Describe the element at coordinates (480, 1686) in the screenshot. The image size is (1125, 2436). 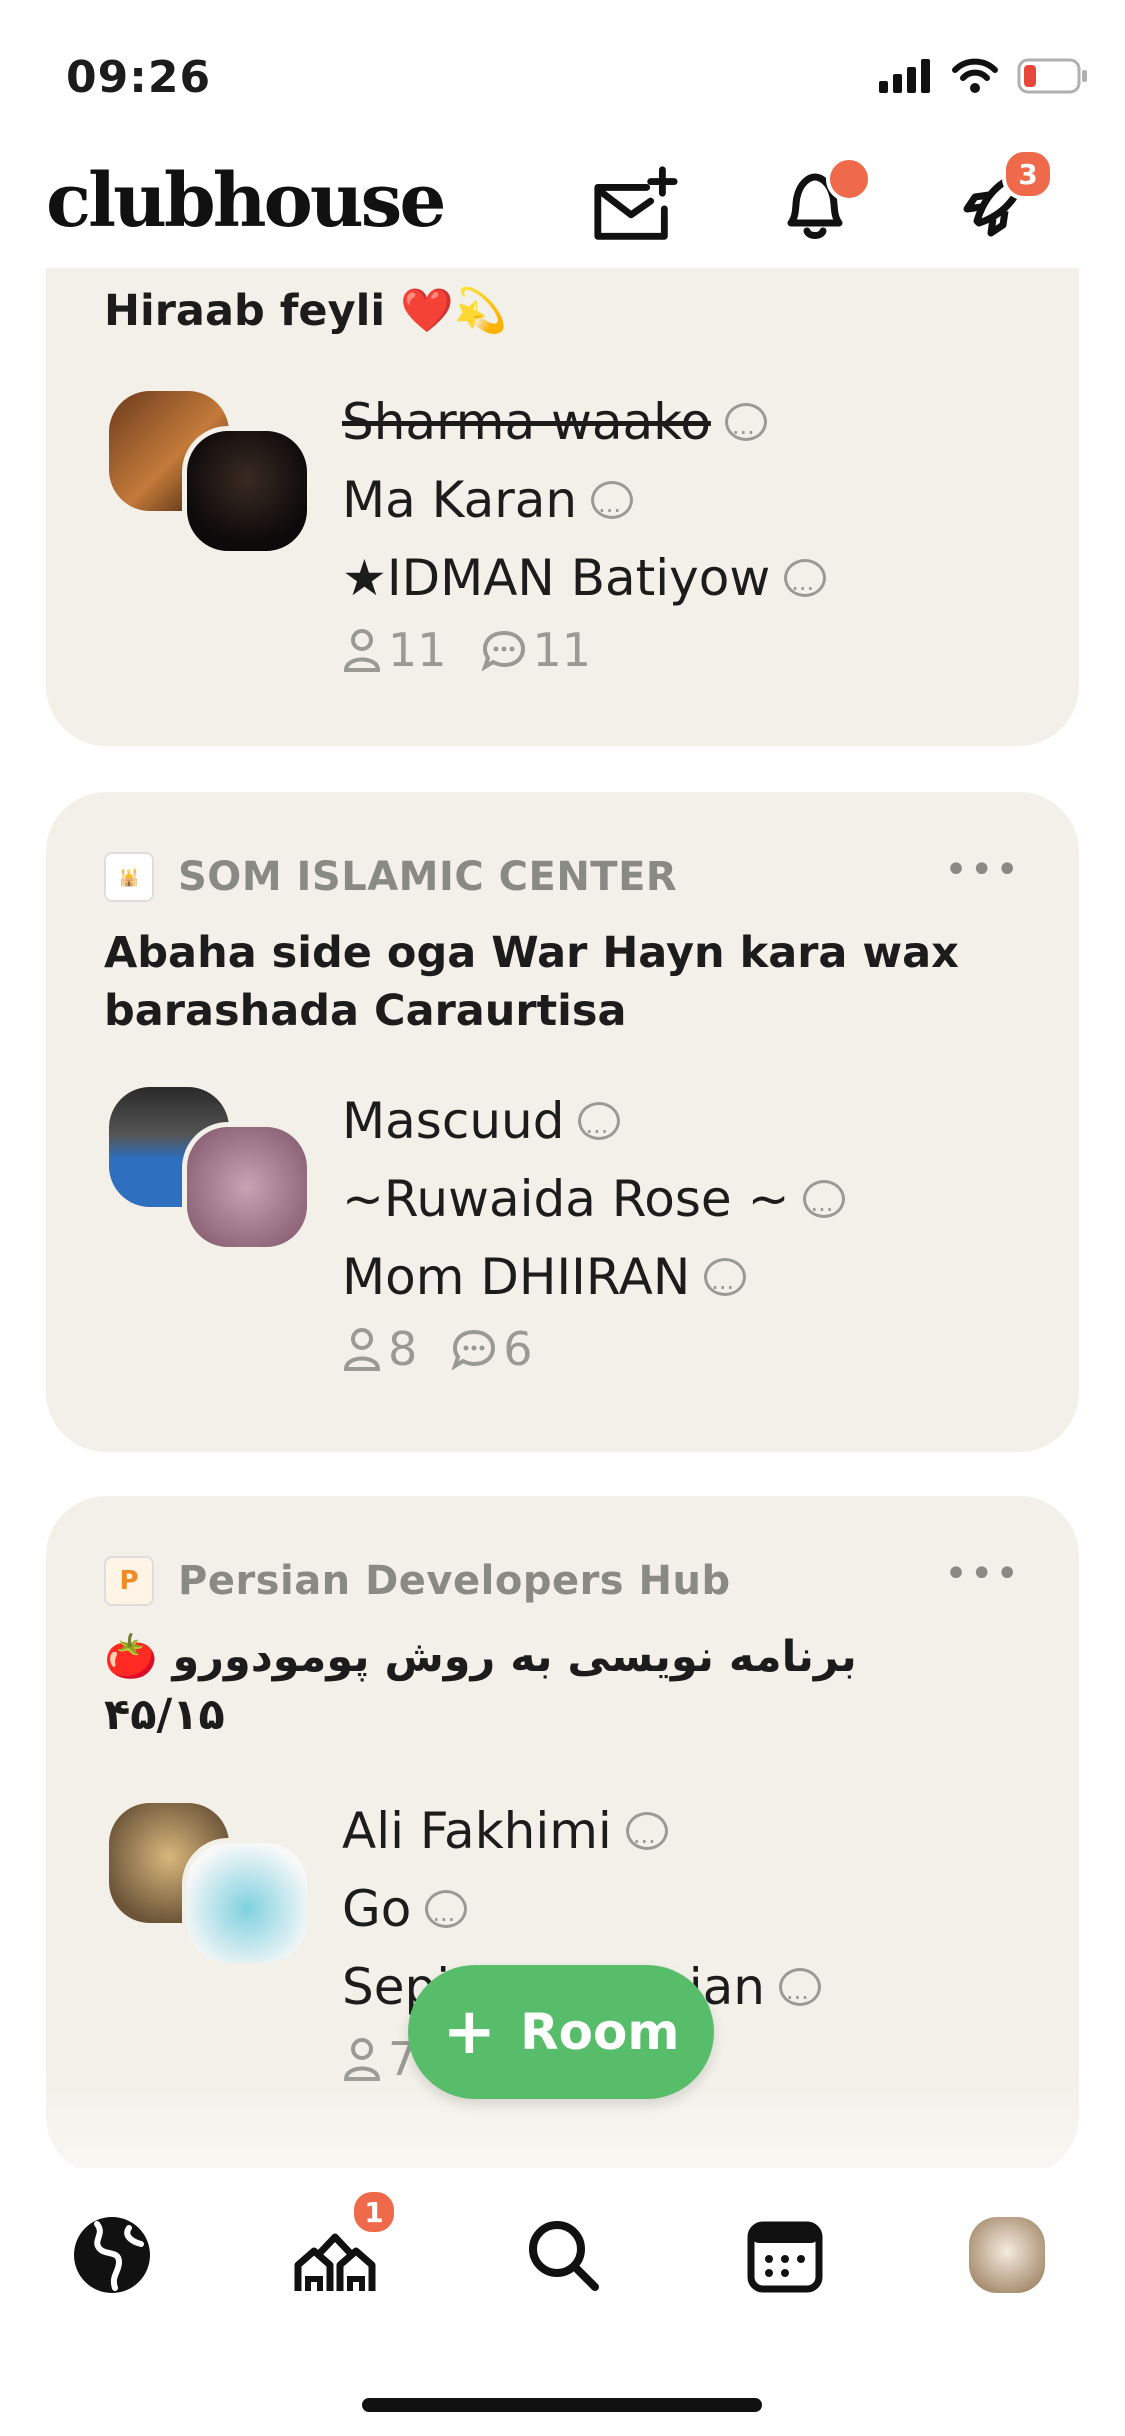
I see `room-title: 🍅 برنامه نویسی به روش پومودورو ۴۵/۱۵` at that location.